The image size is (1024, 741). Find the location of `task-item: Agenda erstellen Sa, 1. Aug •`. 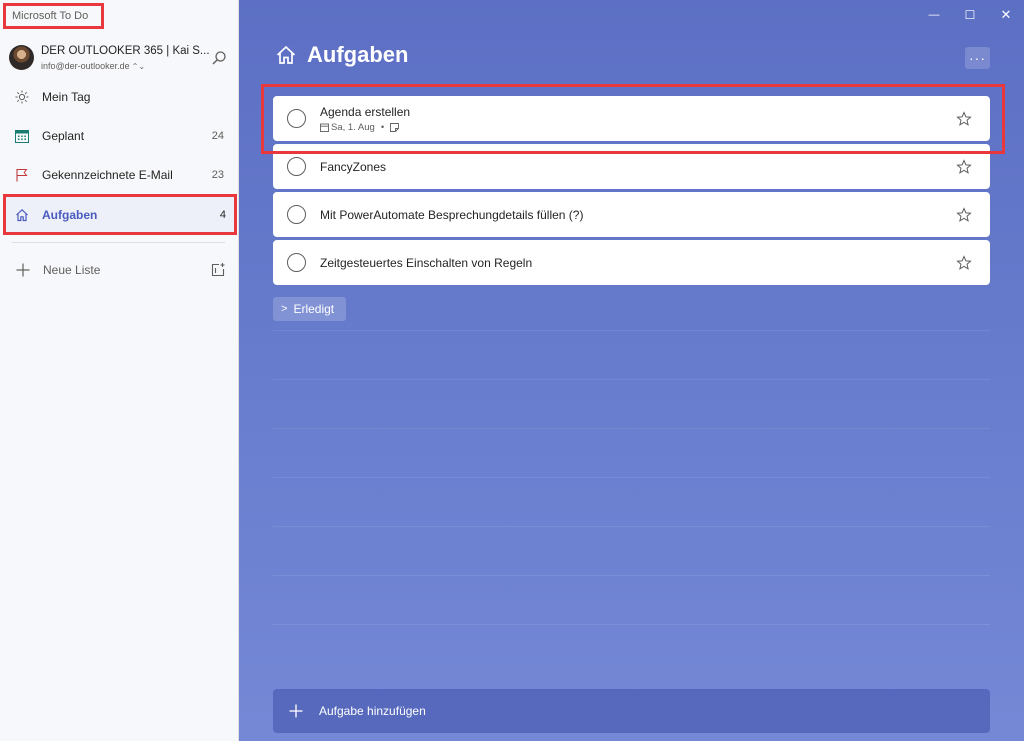

task-item: Agenda erstellen Sa, 1. Aug • is located at coordinates (631, 118).